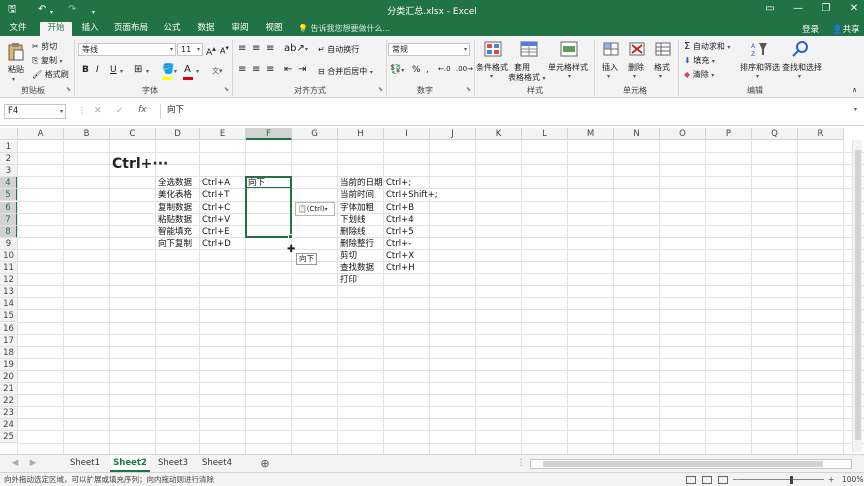  I want to click on cell-shortcut-name: 向下复制, so click(178, 244).